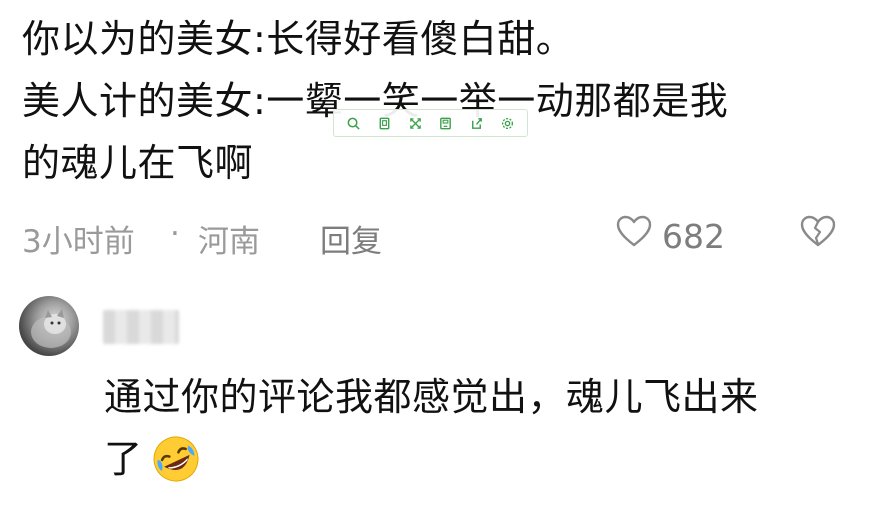  I want to click on comment-timestamp: 3小时前, so click(78, 242).